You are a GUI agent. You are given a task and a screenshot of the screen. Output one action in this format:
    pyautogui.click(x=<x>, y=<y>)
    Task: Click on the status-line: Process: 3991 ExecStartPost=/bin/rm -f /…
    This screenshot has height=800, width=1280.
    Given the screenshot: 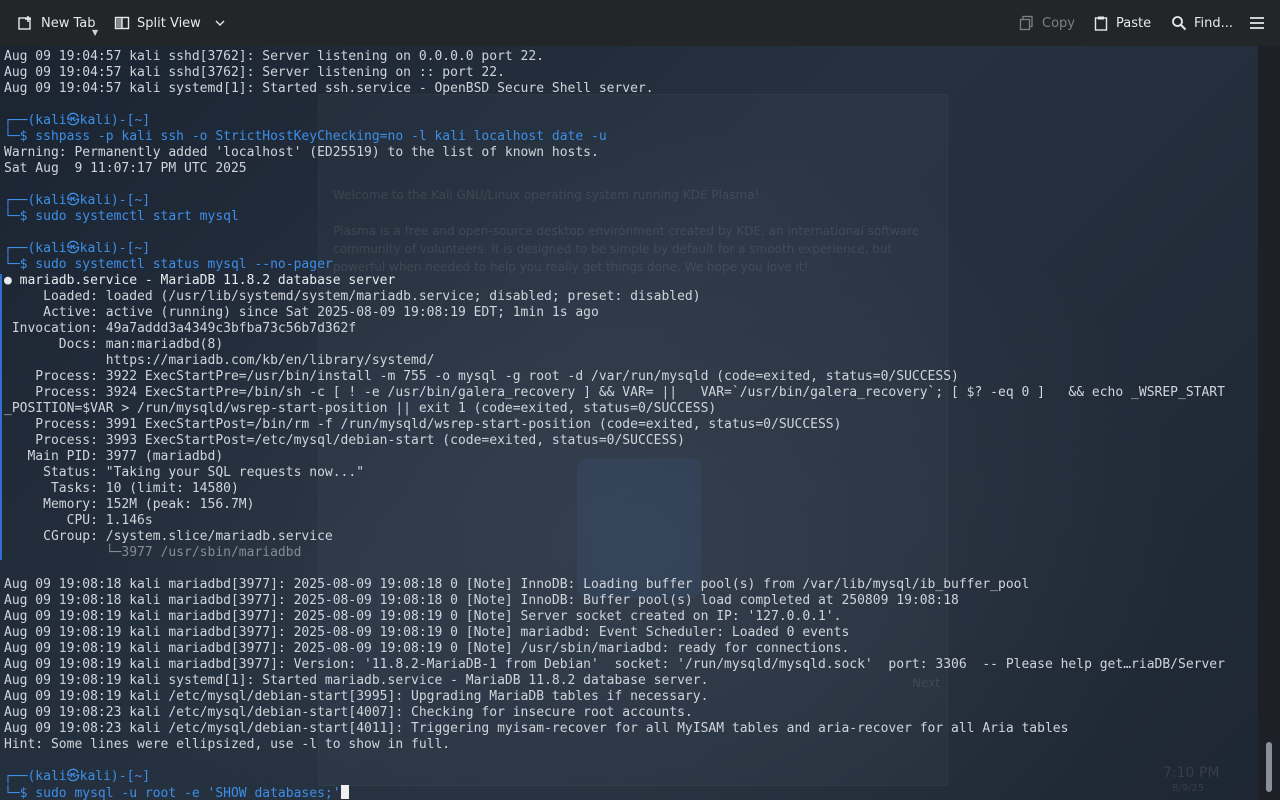 What is the action you would take?
    pyautogui.click(x=423, y=424)
    